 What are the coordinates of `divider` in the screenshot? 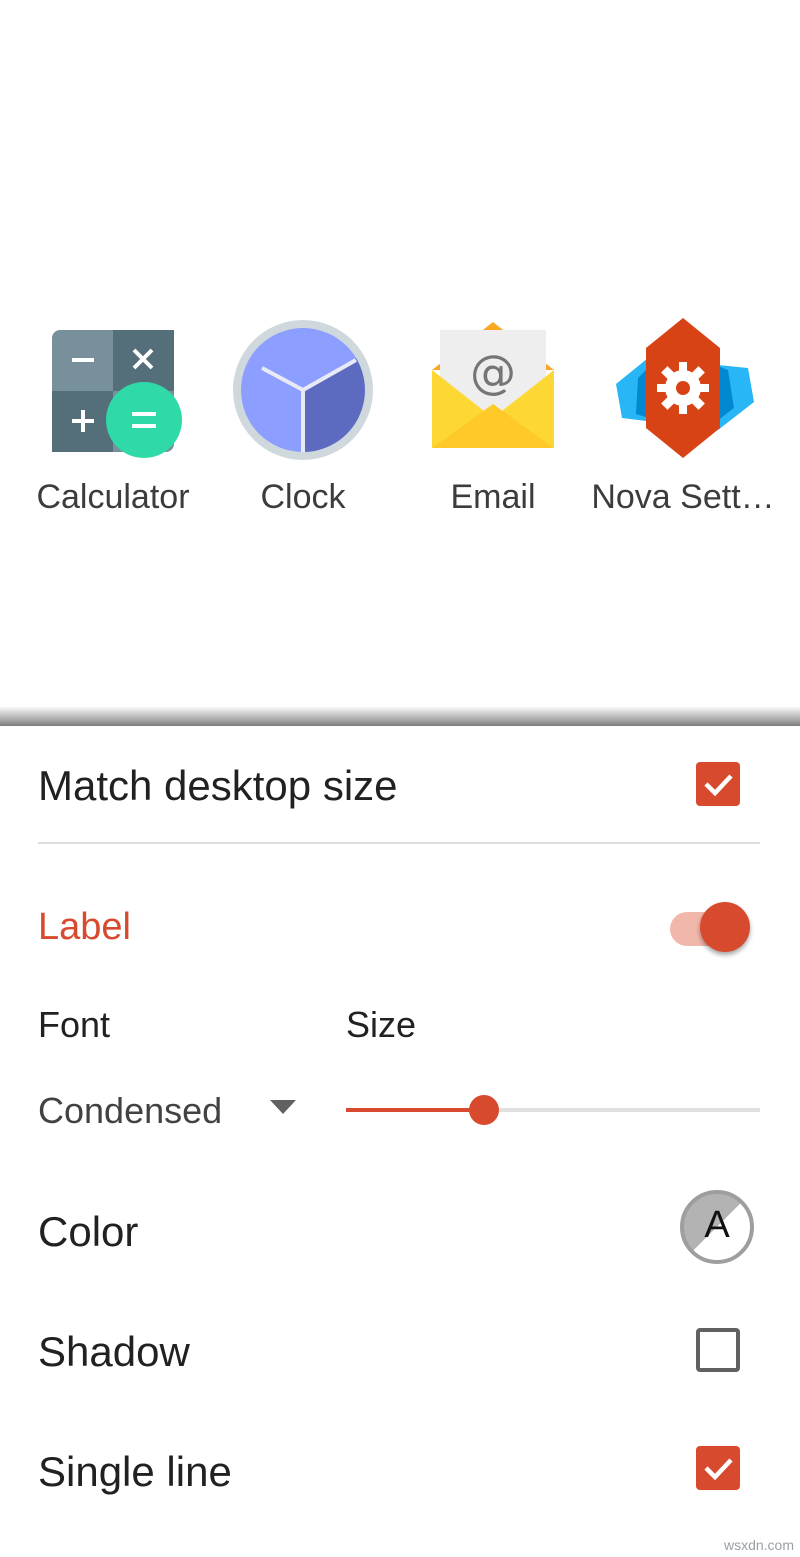 It's located at (399, 843).